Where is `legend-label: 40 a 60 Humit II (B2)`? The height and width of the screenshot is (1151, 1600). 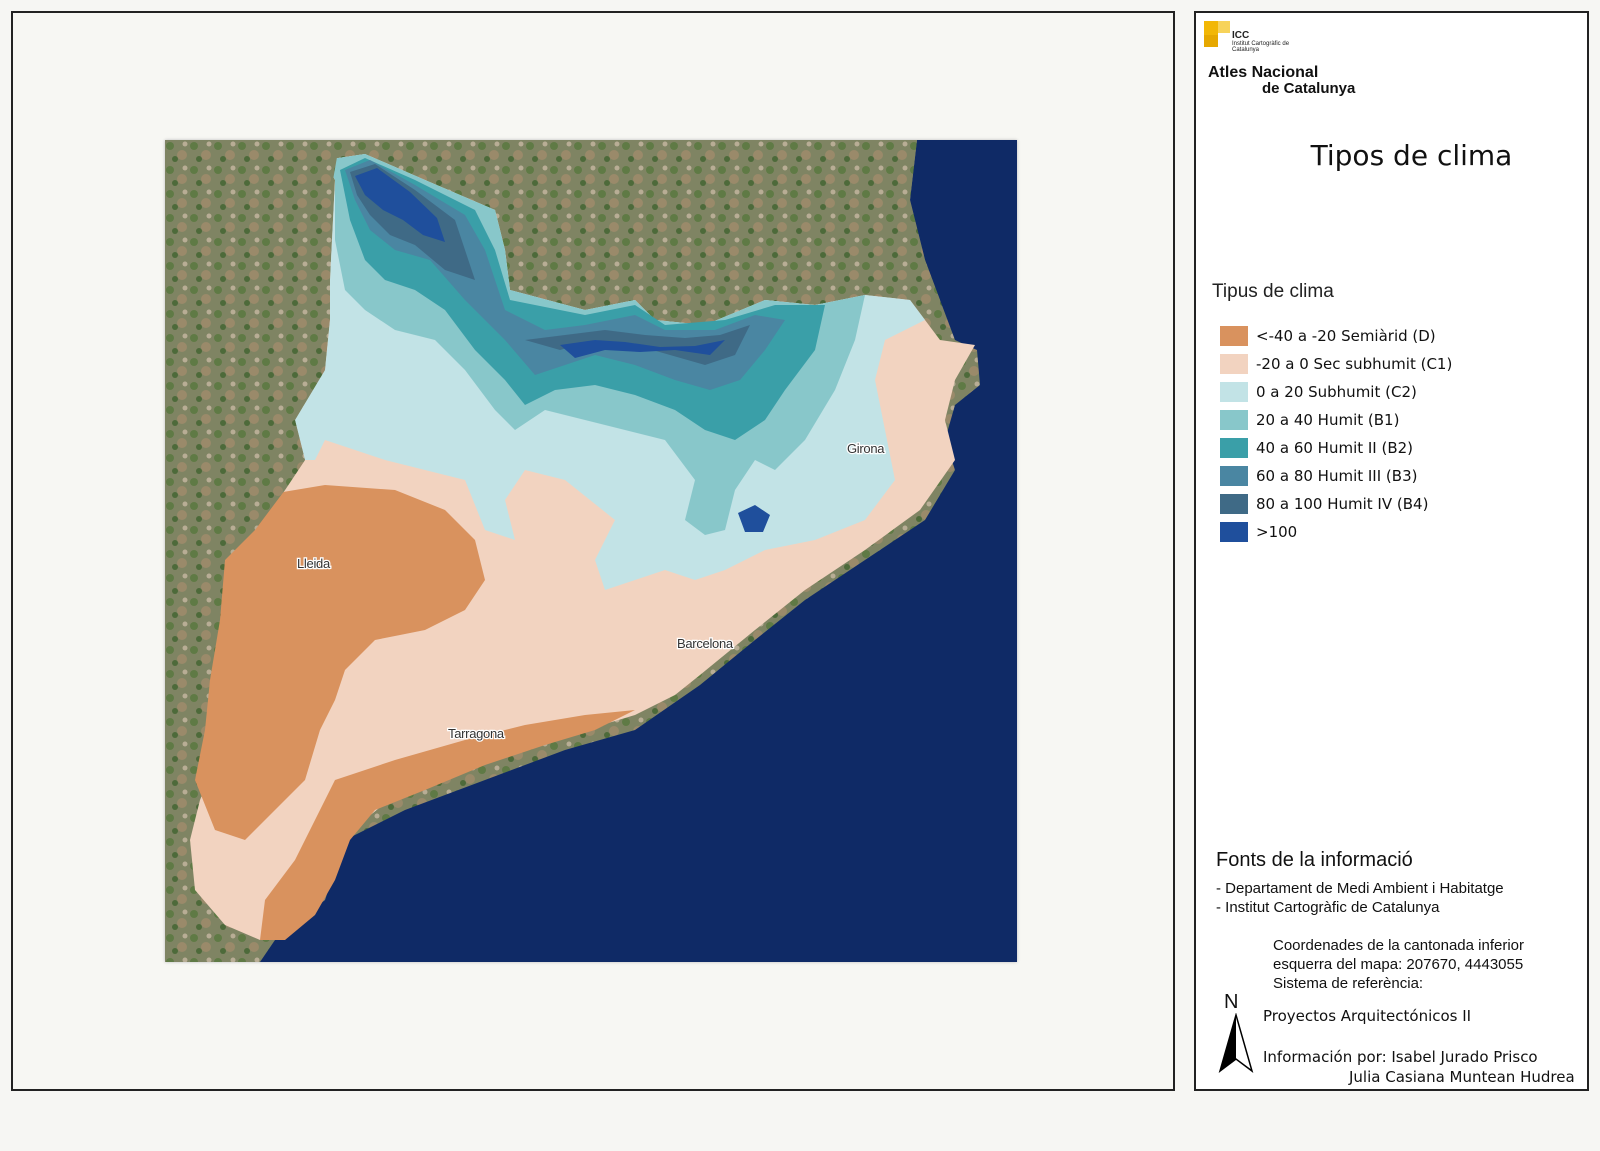 legend-label: 40 a 60 Humit II (B2) is located at coordinates (1335, 448).